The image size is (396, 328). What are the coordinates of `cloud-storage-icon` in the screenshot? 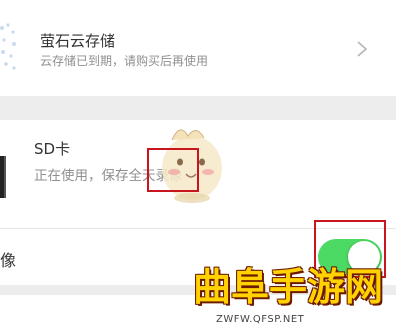 It's located at (8, 46).